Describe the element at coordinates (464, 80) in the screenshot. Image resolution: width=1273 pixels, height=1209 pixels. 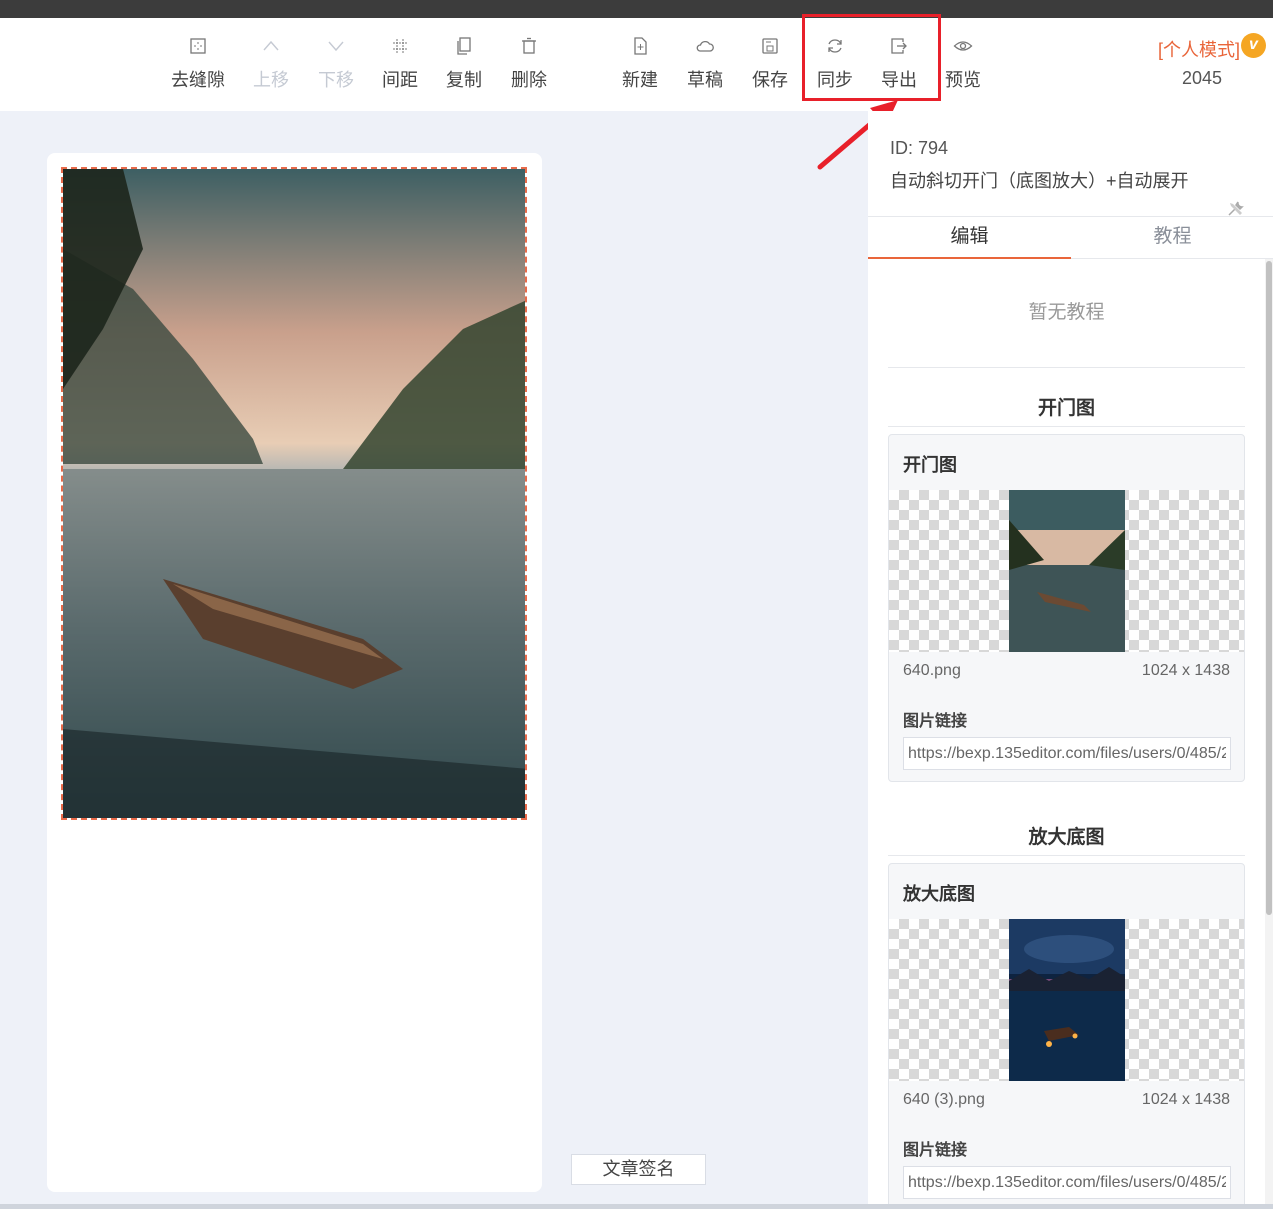
I see `toolbar-label: 复制` at that location.